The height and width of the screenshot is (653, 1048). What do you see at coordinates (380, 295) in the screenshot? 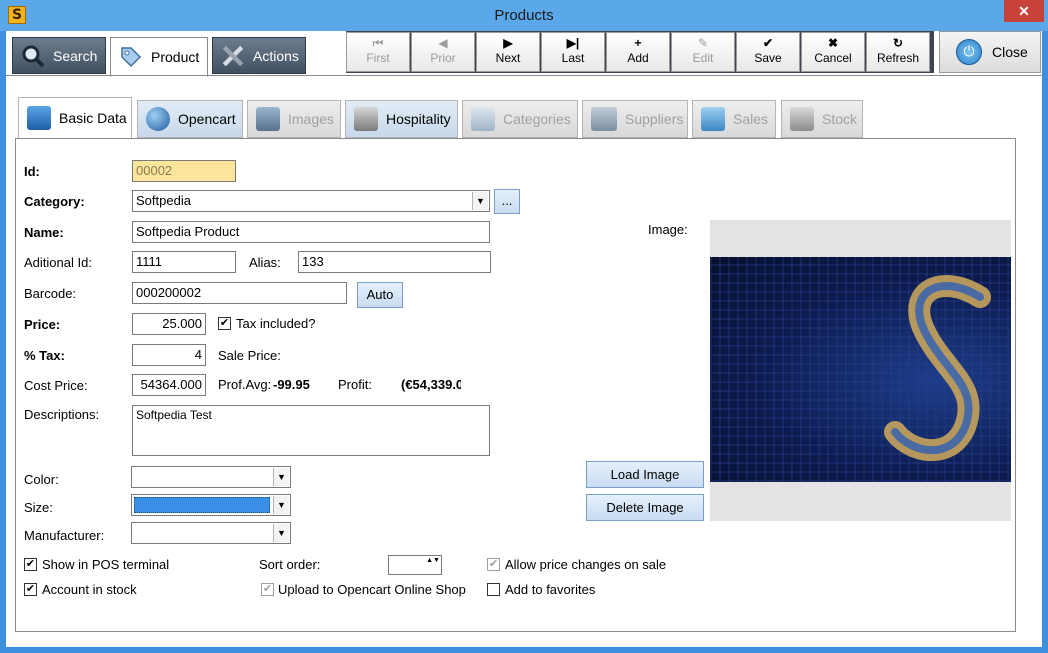
I see `auto-barcode-button: Auto` at bounding box center [380, 295].